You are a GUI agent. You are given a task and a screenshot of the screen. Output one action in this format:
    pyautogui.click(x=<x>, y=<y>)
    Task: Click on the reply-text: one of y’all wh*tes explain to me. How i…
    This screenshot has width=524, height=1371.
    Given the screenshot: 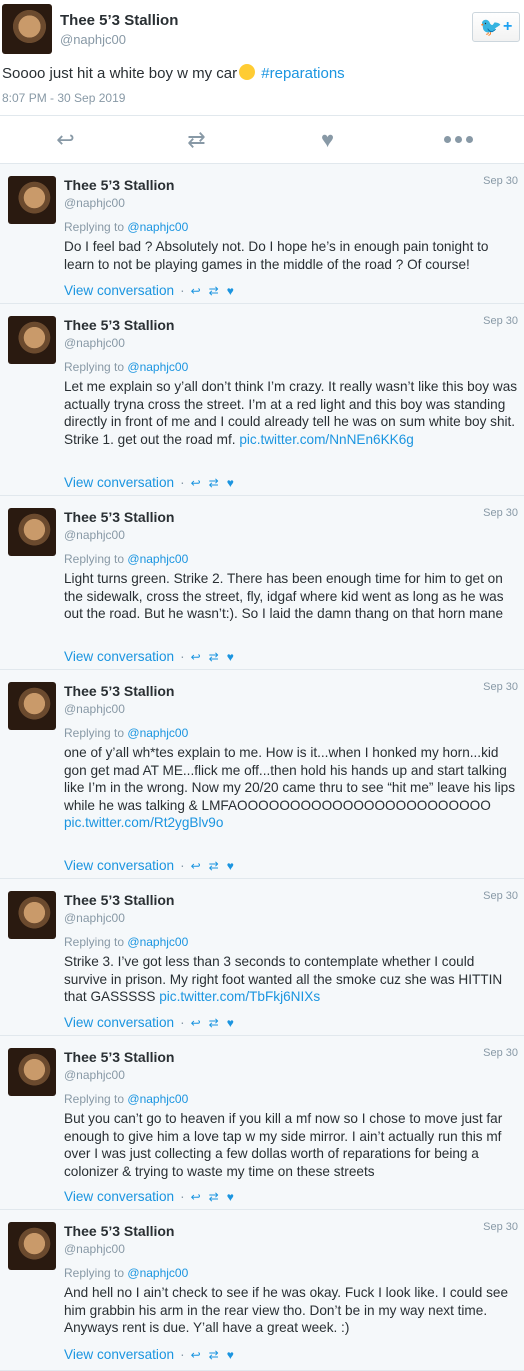 What is the action you would take?
    pyautogui.click(x=292, y=788)
    